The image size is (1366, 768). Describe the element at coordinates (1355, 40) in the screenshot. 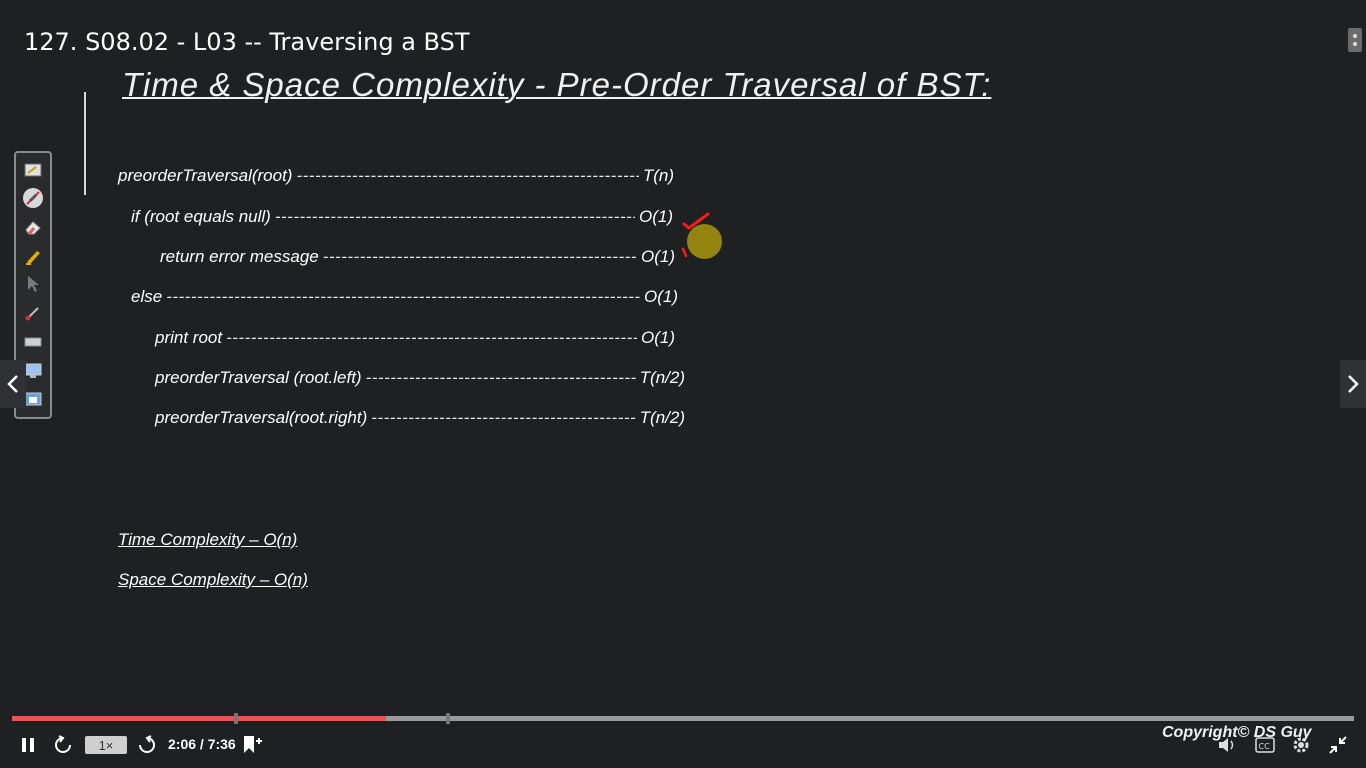

I see `sidebar-toggle-icon` at that location.